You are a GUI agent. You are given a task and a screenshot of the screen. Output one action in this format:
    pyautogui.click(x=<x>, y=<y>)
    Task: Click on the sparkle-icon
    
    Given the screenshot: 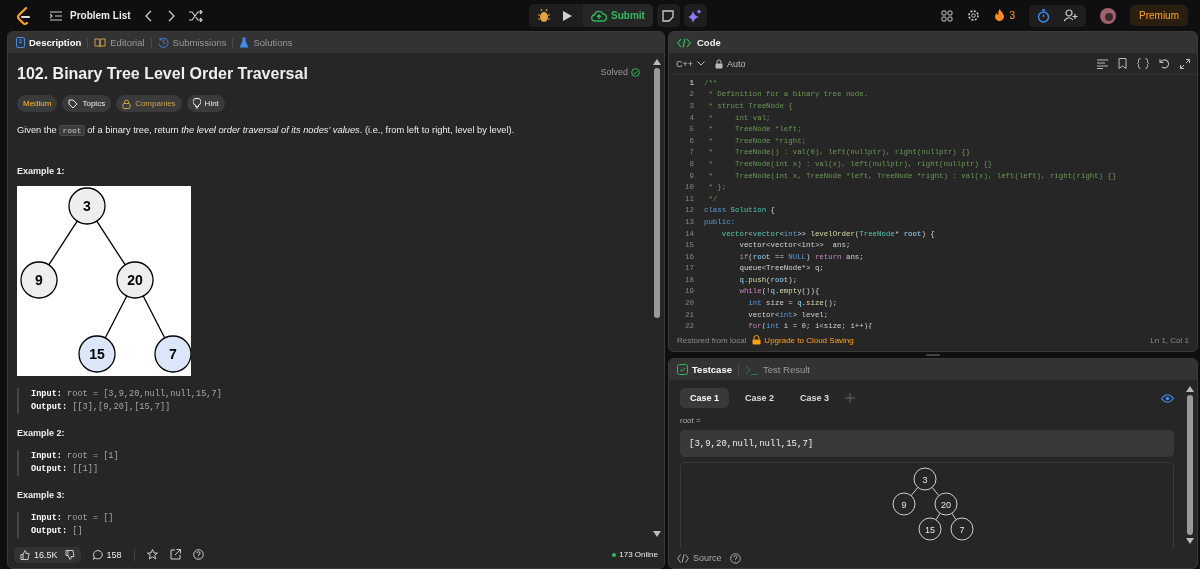 What is the action you would take?
    pyautogui.click(x=695, y=15)
    